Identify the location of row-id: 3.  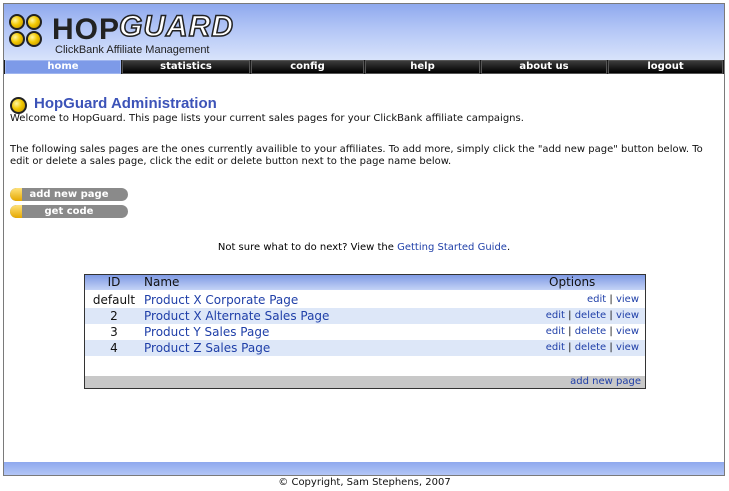
(114, 332).